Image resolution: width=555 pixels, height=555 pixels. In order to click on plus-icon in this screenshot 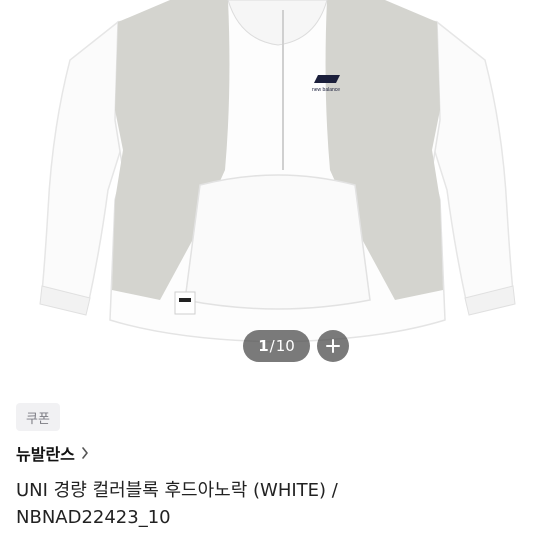, I will do `click(333, 346)`.